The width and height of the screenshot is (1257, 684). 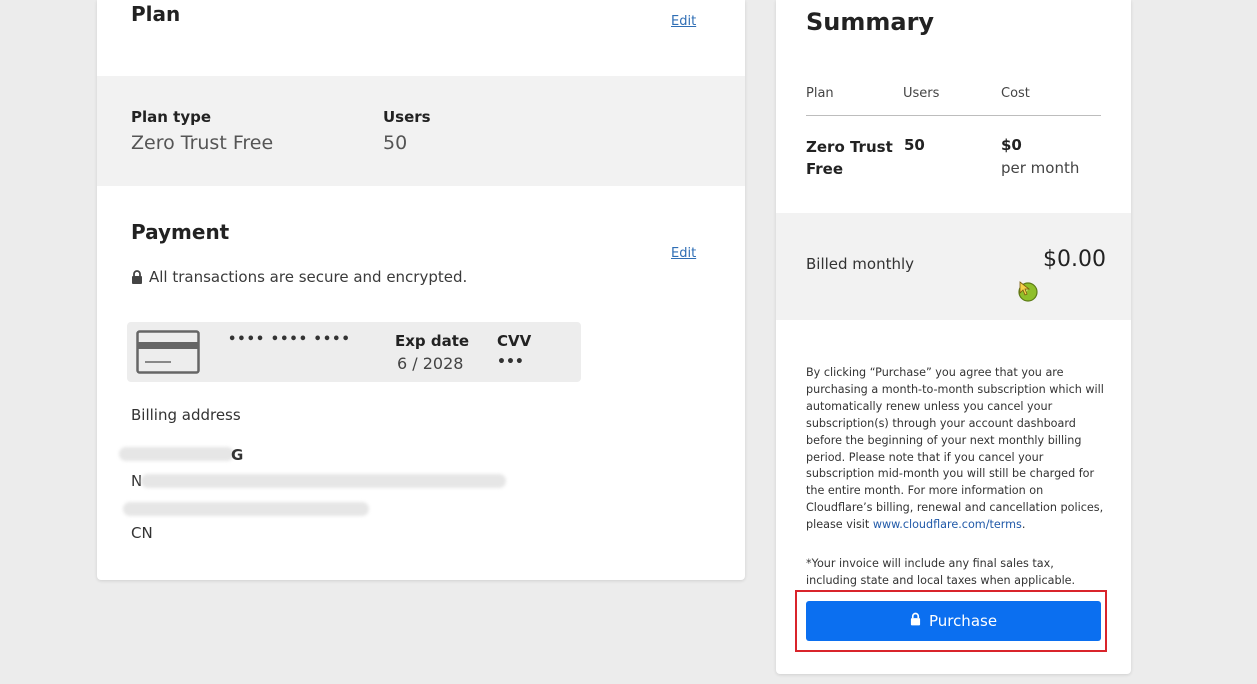 What do you see at coordinates (953, 115) in the screenshot?
I see `divider` at bounding box center [953, 115].